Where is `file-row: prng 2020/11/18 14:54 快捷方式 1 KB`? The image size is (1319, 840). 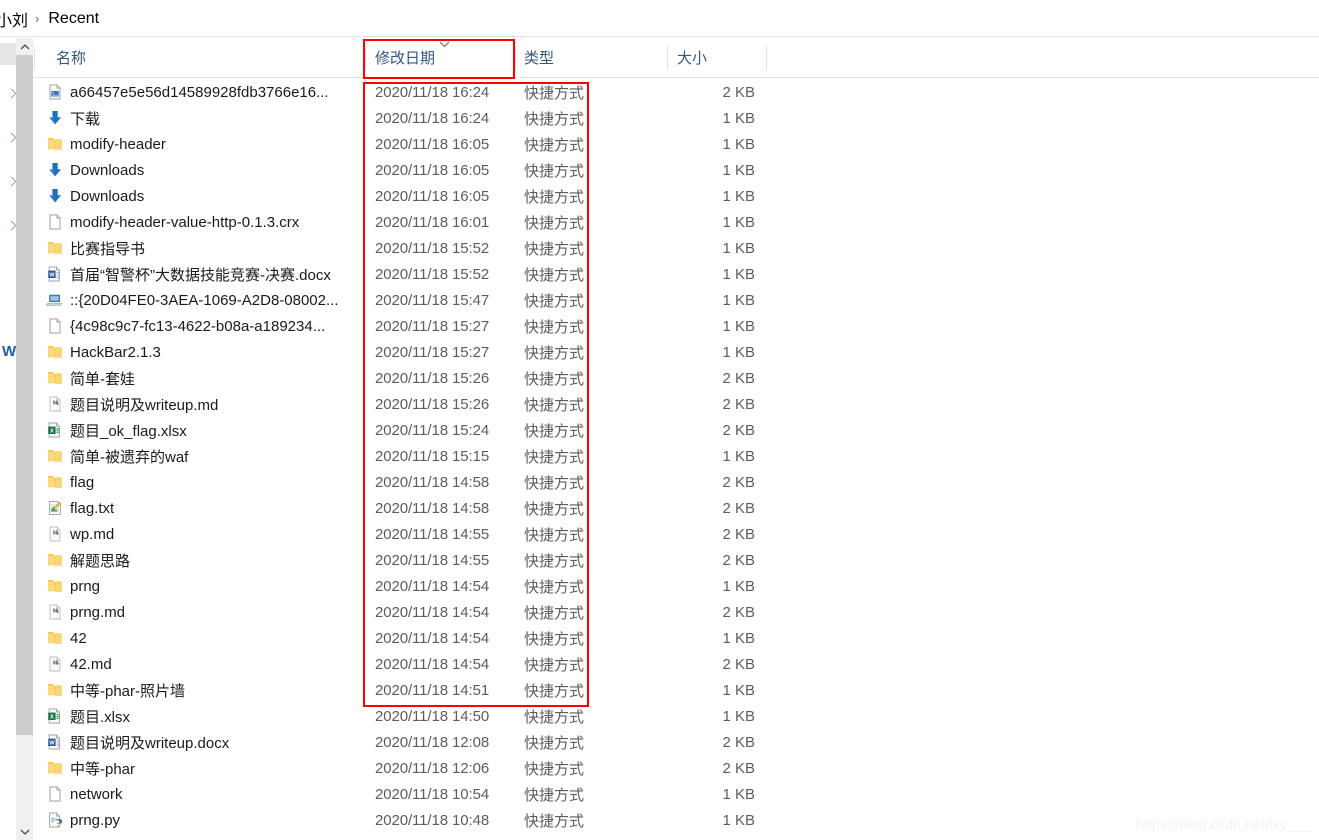 file-row: prng 2020/11/18 14:54 快捷方式 1 KB is located at coordinates (676, 586).